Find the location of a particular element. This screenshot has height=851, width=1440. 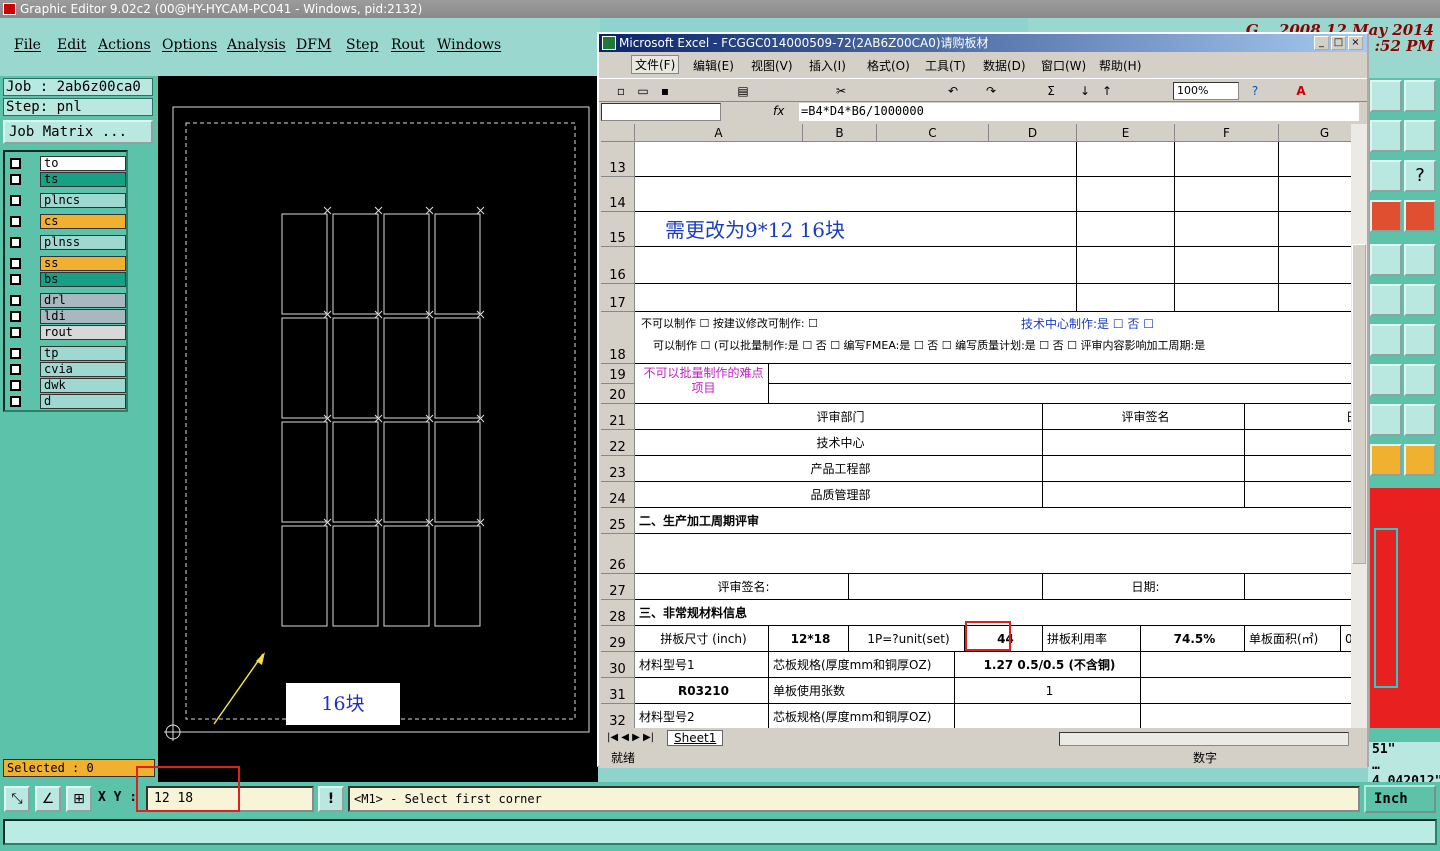

tool-snap-icon is located at coordinates (1420, 136).